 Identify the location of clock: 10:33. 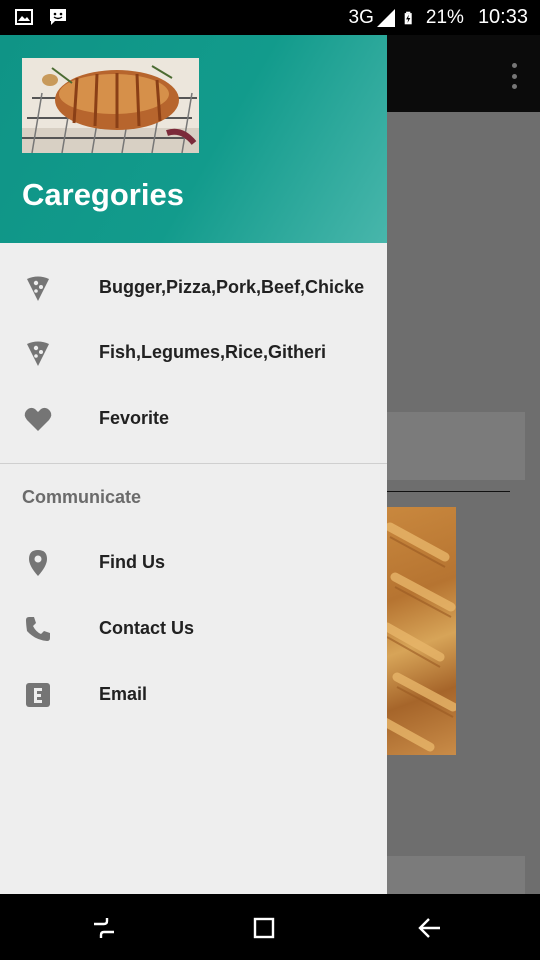
(502, 17).